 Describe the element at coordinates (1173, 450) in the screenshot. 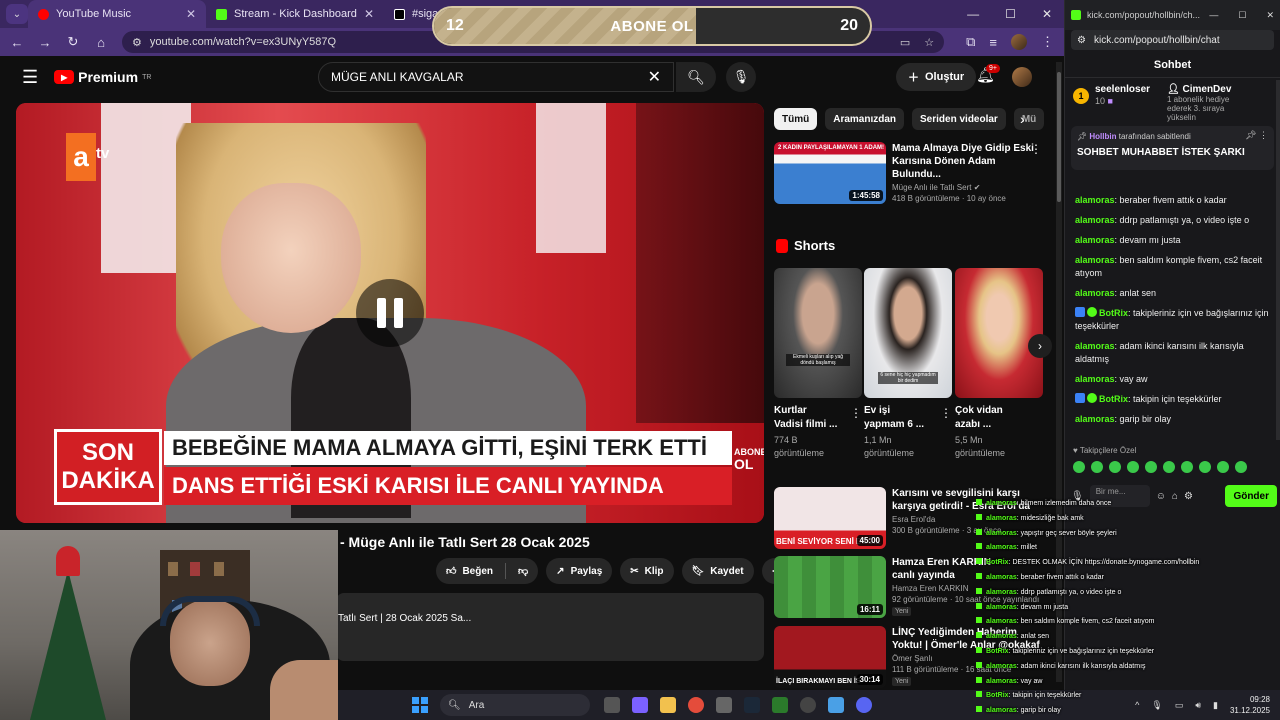

I see `emote-header: ♥ Takipçilere Özel` at that location.